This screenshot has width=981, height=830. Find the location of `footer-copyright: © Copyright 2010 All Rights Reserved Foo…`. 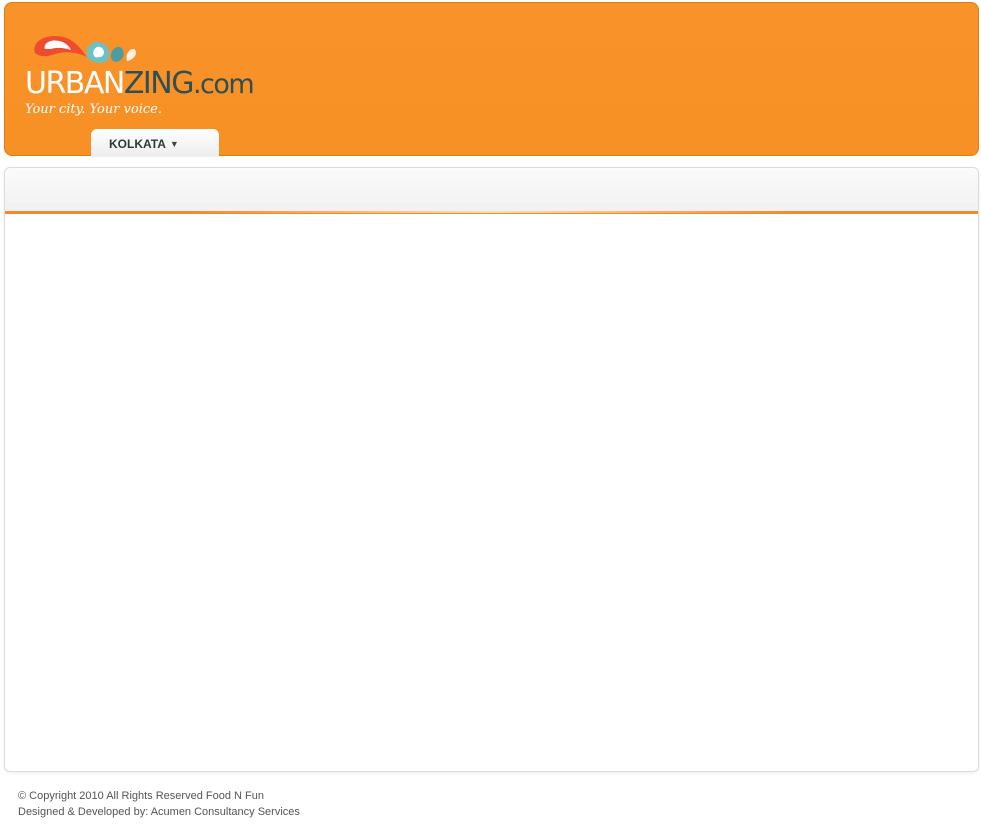

footer-copyright: © Copyright 2010 All Rights Reserved Foo… is located at coordinates (141, 796).